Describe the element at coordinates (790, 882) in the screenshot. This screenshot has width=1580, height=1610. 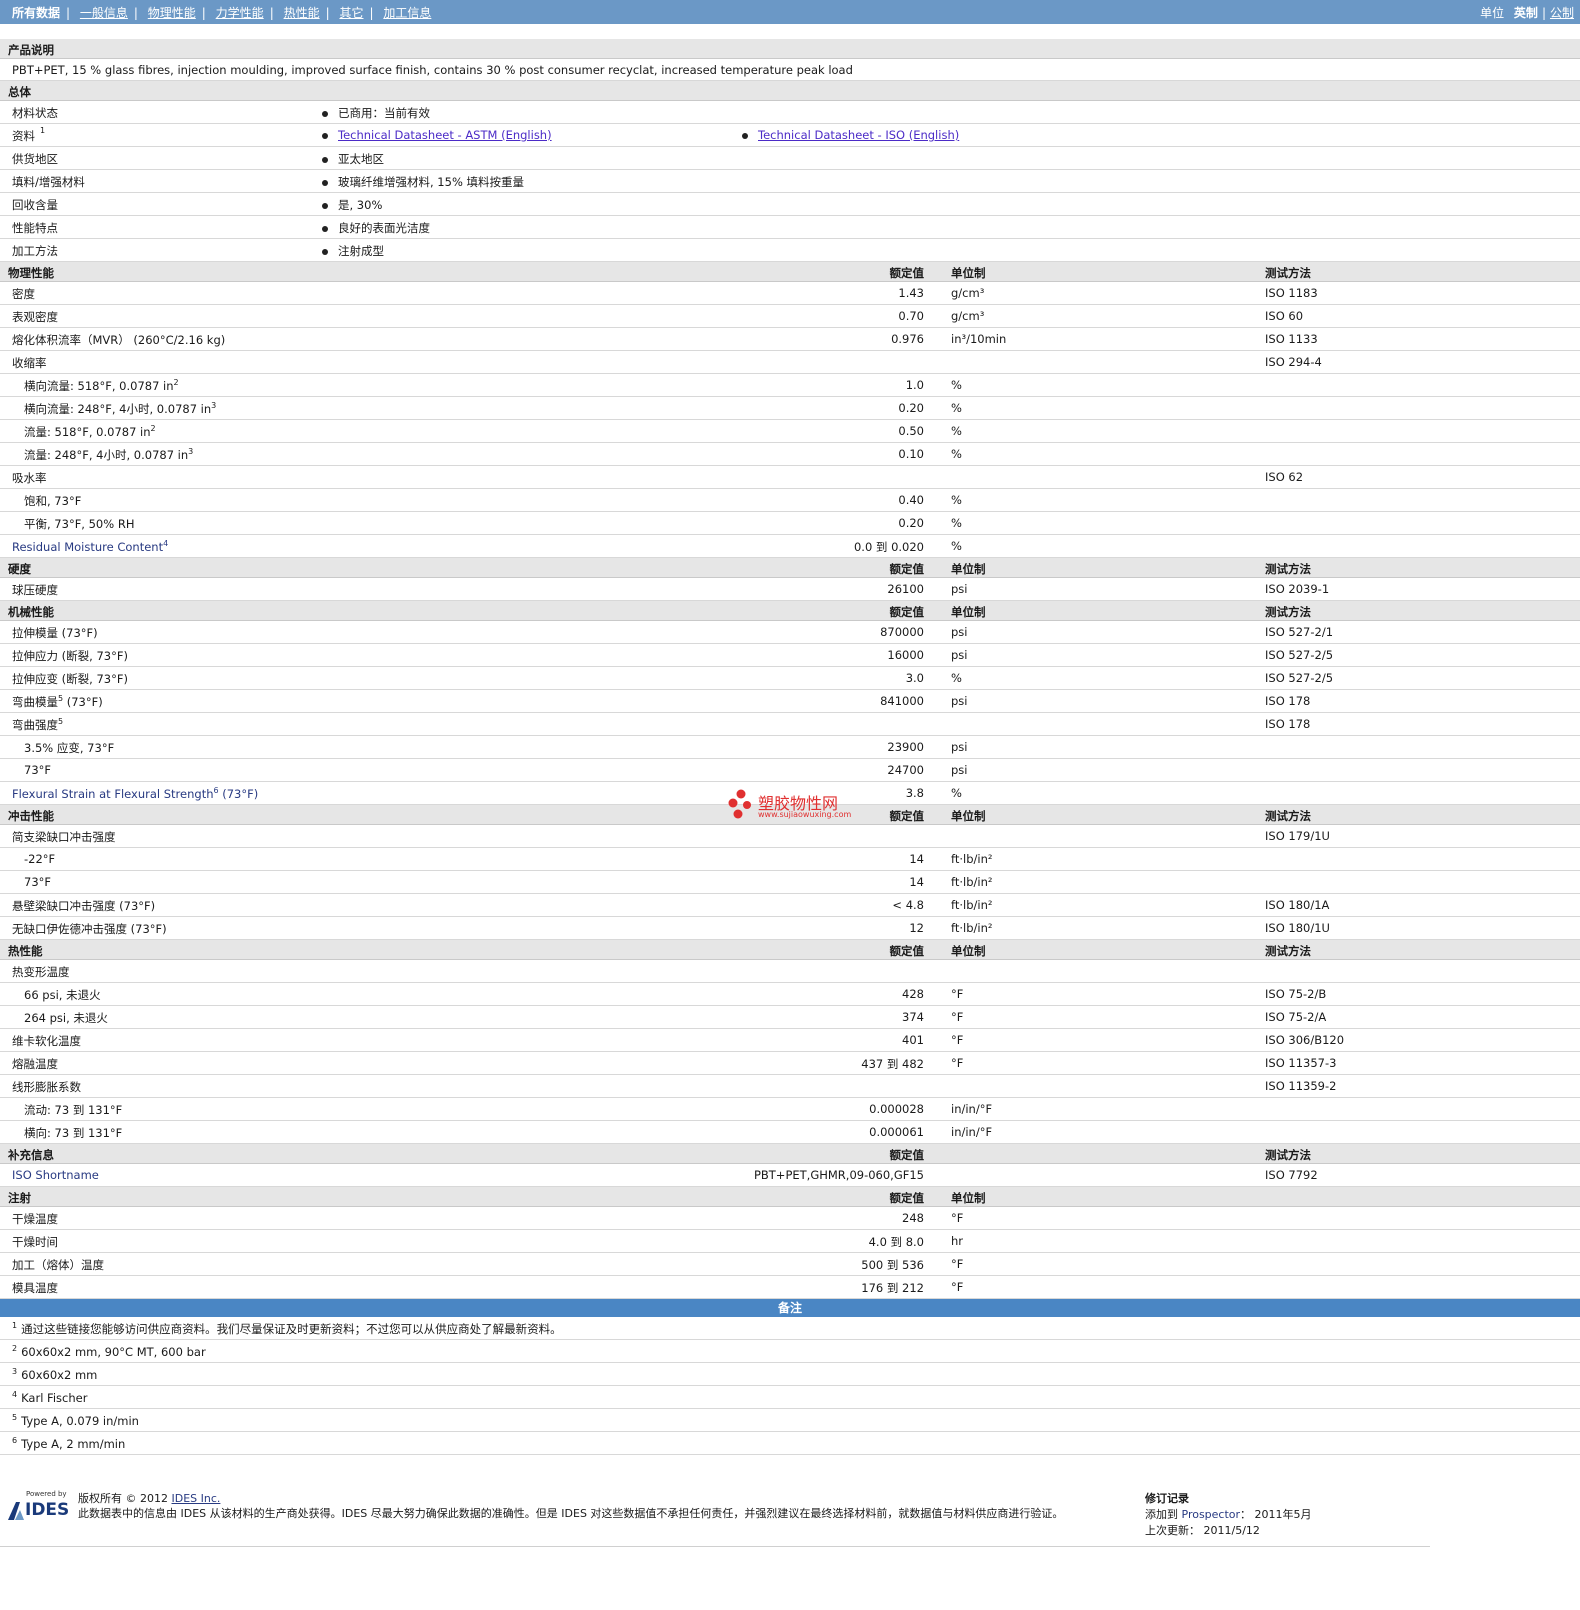
I see `property-row: 73°F 14 ft·lb/in²` at that location.